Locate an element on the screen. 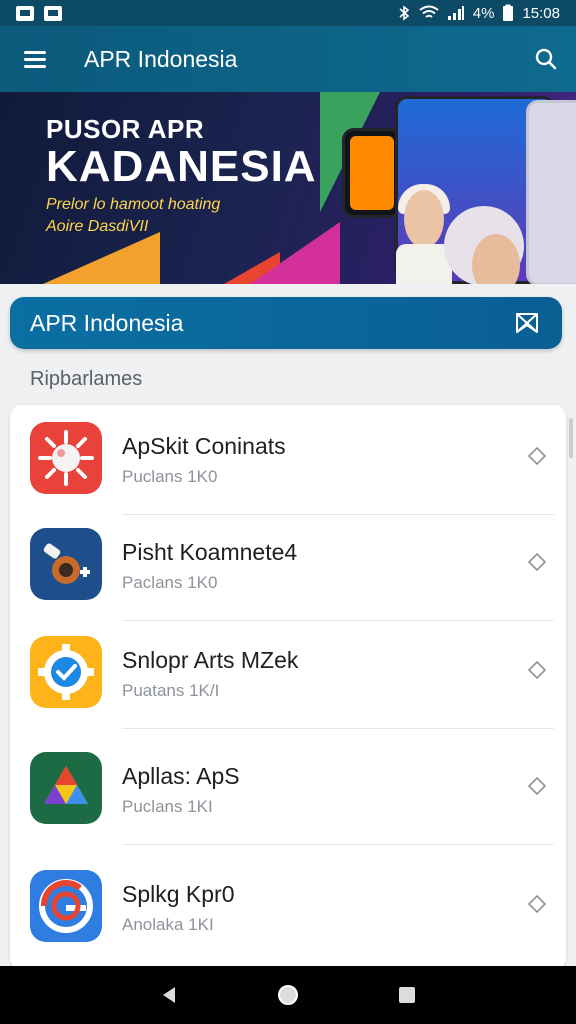  signal-icon is located at coordinates (455, 13).